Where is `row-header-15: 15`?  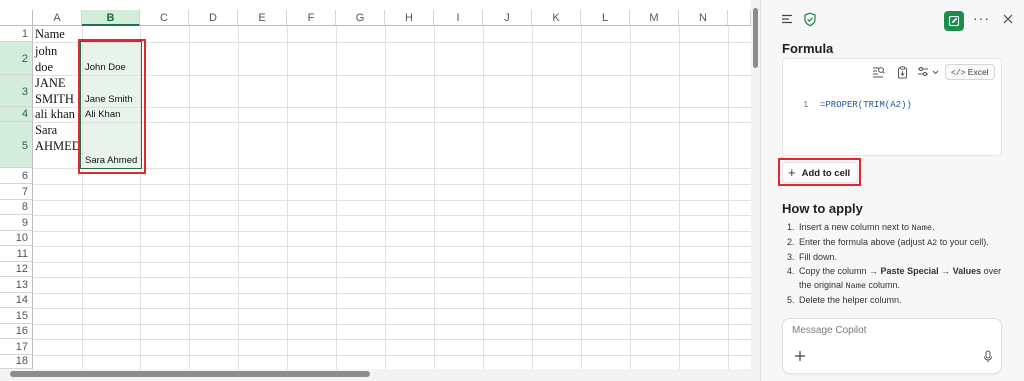
row-header-15: 15 is located at coordinates (16, 316).